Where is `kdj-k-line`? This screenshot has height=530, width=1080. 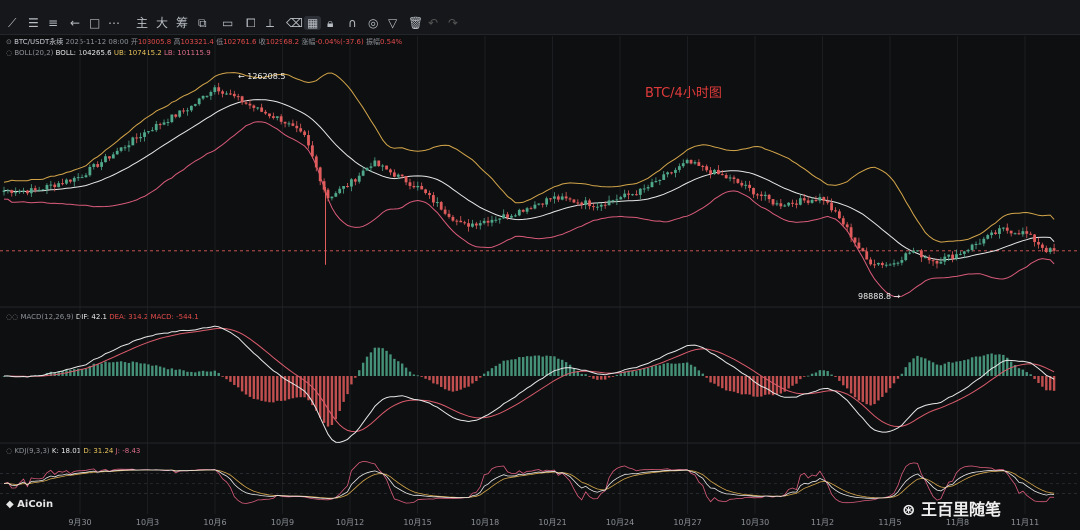 kdj-k-line is located at coordinates (529, 484).